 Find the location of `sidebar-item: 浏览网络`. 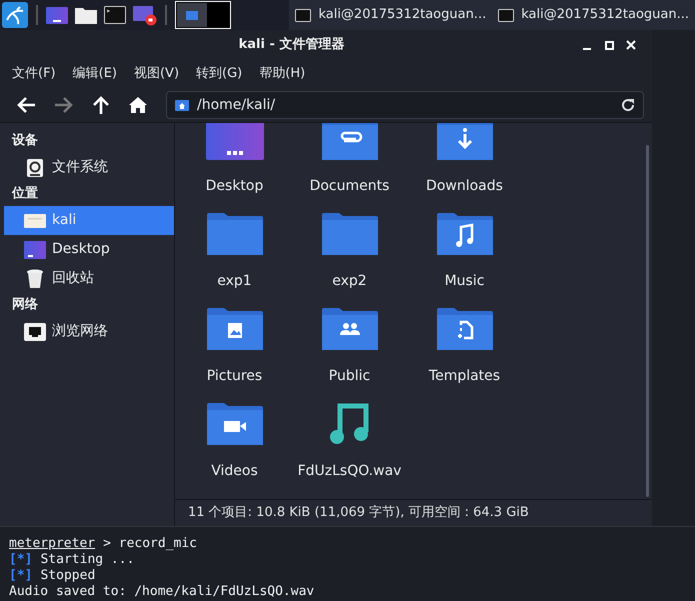

sidebar-item: 浏览网络 is located at coordinates (89, 331).